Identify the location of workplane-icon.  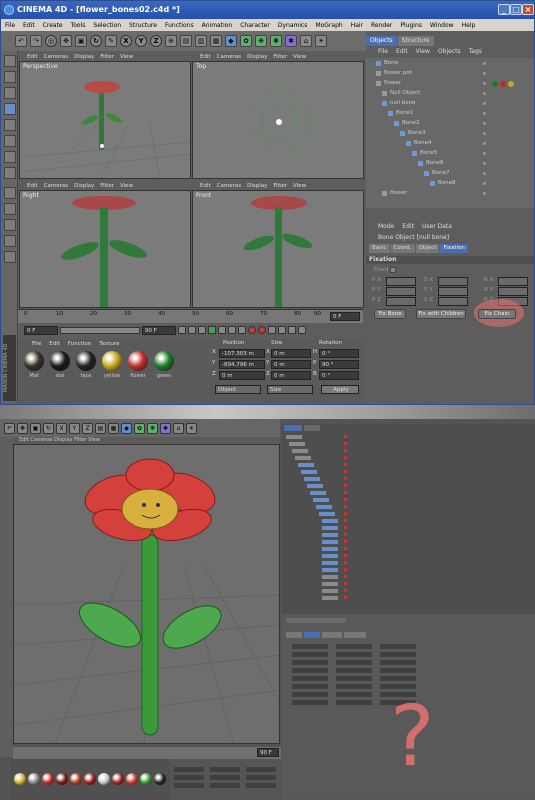
(10, 209).